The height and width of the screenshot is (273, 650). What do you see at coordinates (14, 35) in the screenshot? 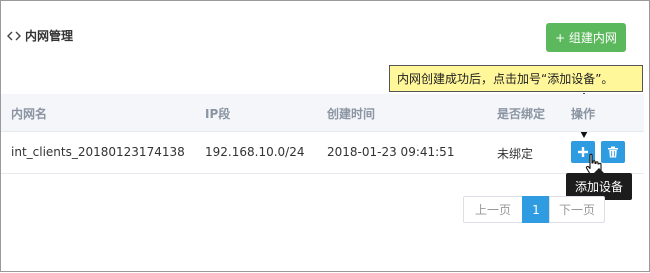
I see `code-brackets-icon` at bounding box center [14, 35].